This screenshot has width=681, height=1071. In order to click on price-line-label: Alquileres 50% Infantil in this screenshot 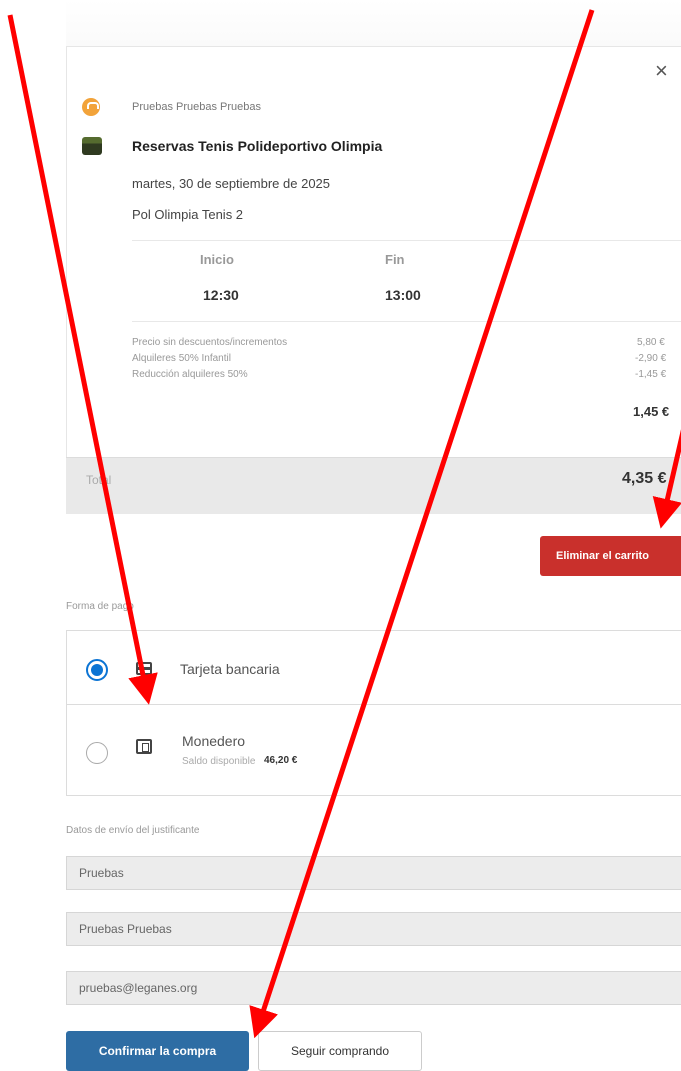, I will do `click(181, 358)`.